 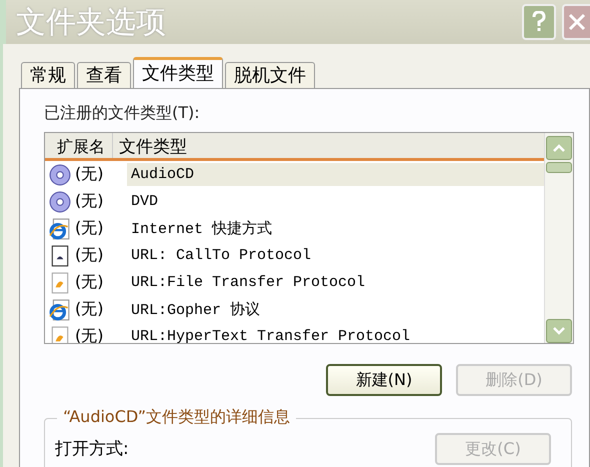 I want to click on close-icon, so click(x=577, y=22).